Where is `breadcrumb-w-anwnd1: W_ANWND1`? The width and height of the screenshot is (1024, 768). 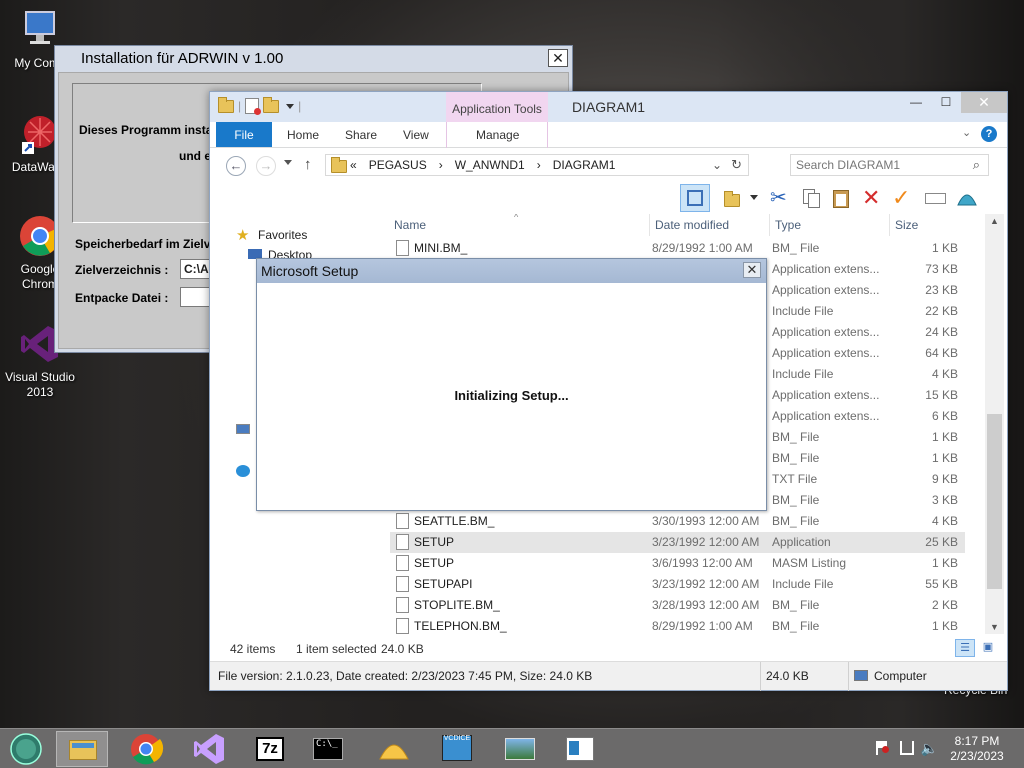 breadcrumb-w-anwnd1: W_ANWND1 is located at coordinates (490, 165).